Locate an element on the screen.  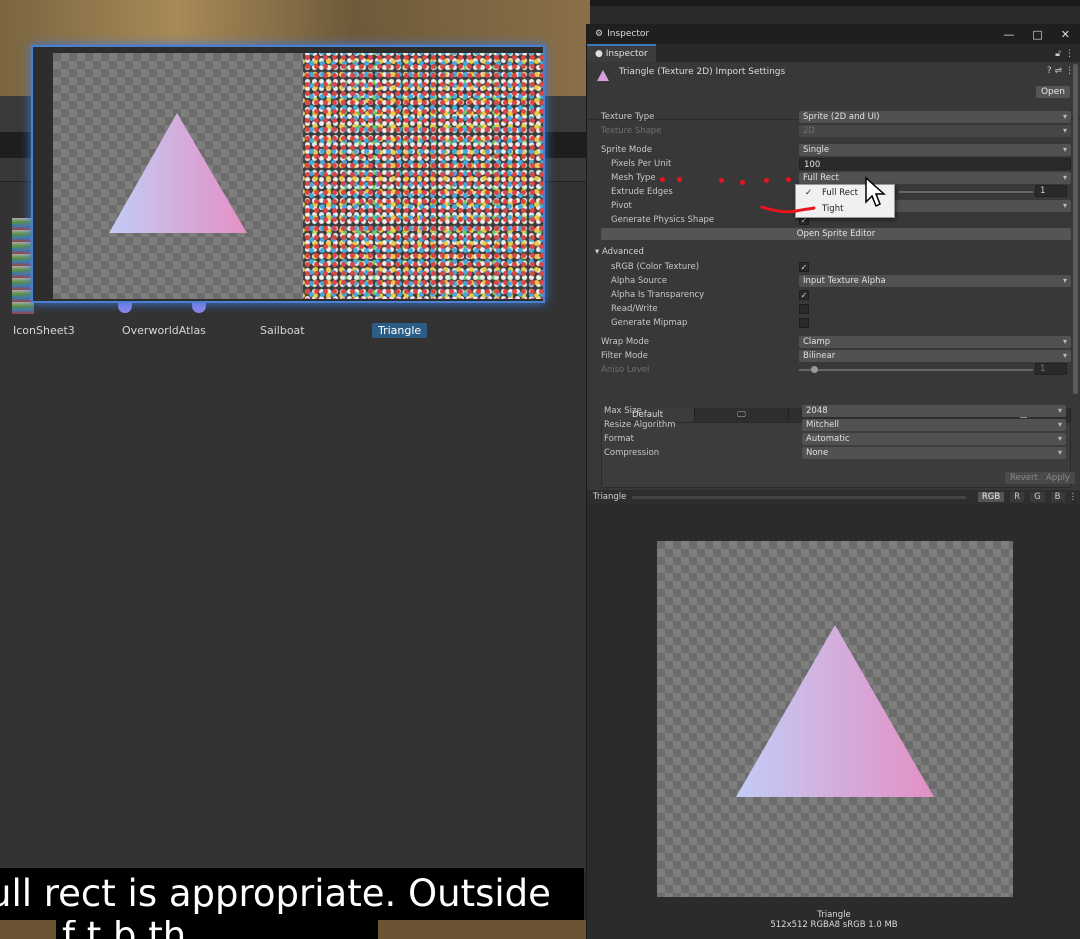
preview-title: Triangle is located at coordinates (610, 497).